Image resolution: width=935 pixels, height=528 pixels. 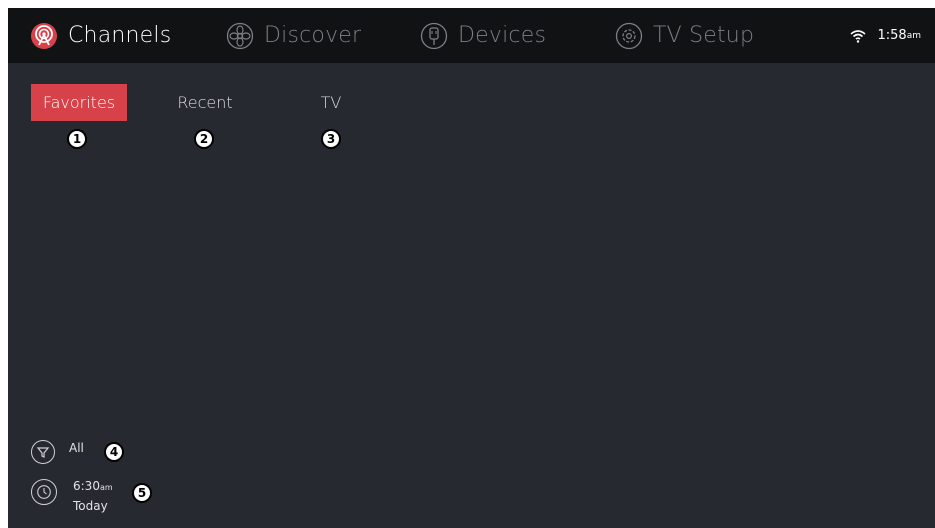 I want to click on schedule-ampm: am, so click(x=106, y=487).